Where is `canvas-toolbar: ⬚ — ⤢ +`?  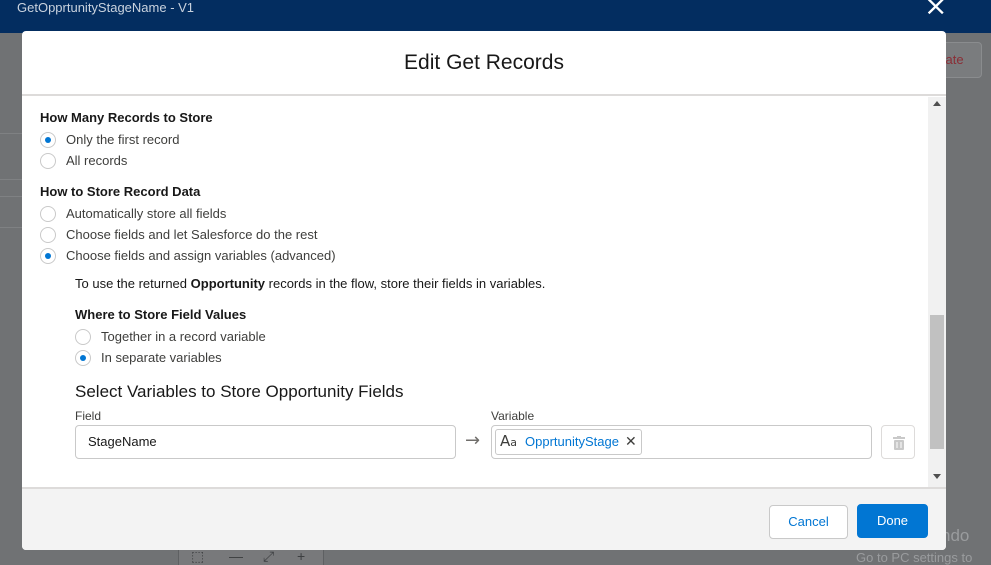 canvas-toolbar: ⬚ — ⤢ + is located at coordinates (251, 556).